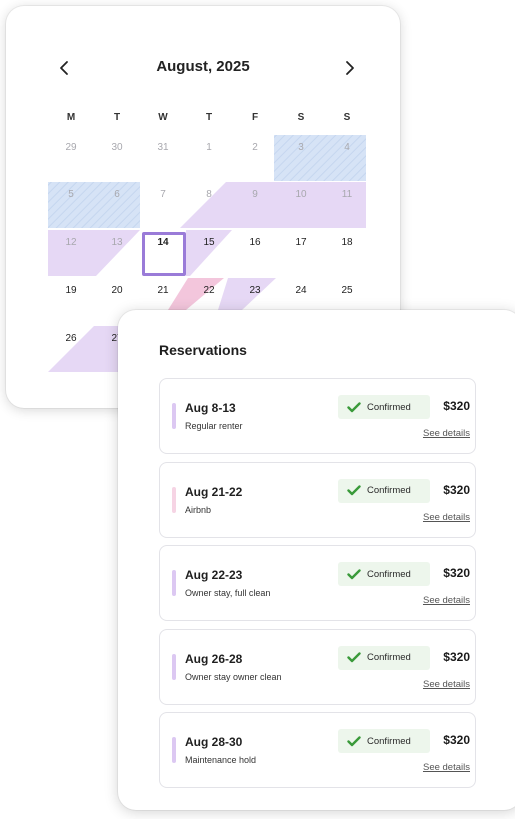 The width and height of the screenshot is (515, 819). I want to click on calendar-day: 6, so click(117, 195).